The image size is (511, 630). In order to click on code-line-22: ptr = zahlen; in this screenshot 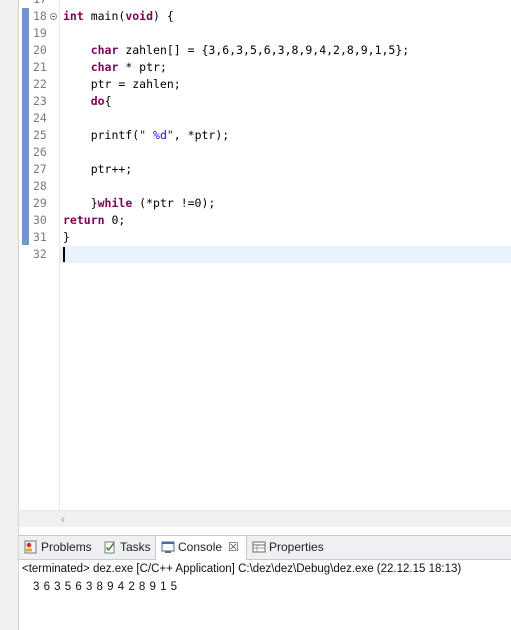, I will do `click(122, 84)`.